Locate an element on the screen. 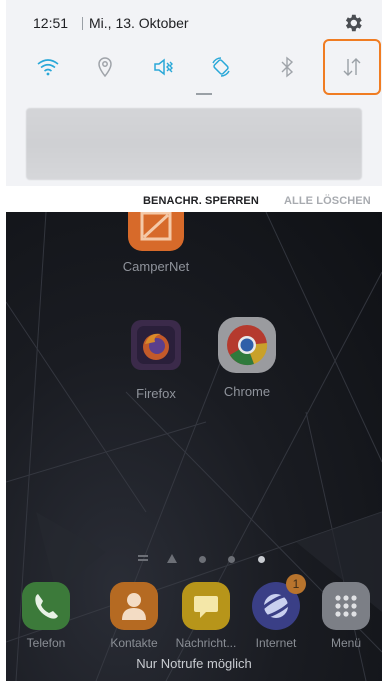 The width and height of the screenshot is (386, 681). quick-setting-wifi is located at coordinates (48, 67).